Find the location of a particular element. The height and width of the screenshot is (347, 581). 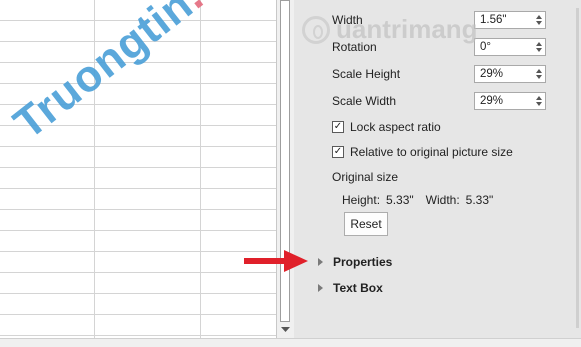

original-height-label: Height: is located at coordinates (361, 200).